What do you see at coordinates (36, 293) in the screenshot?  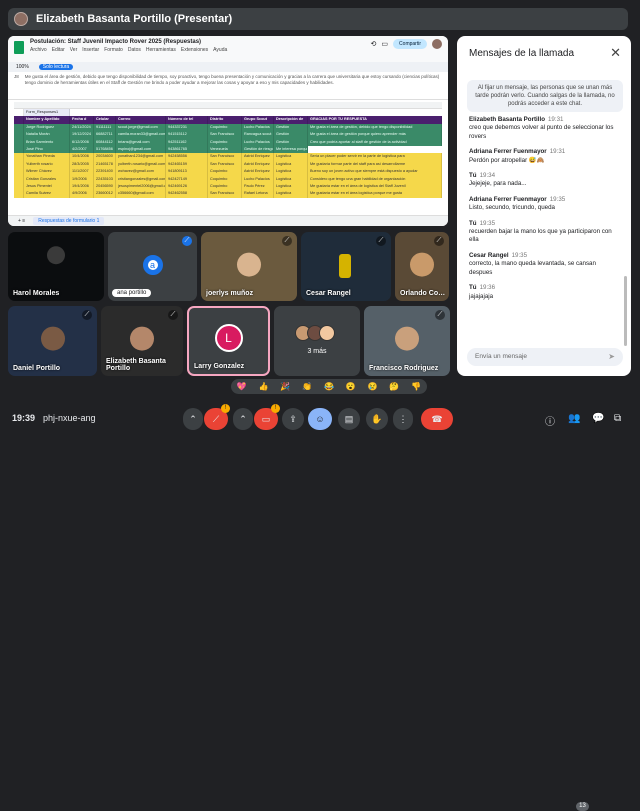 I see `participant-name: Harol Morales` at bounding box center [36, 293].